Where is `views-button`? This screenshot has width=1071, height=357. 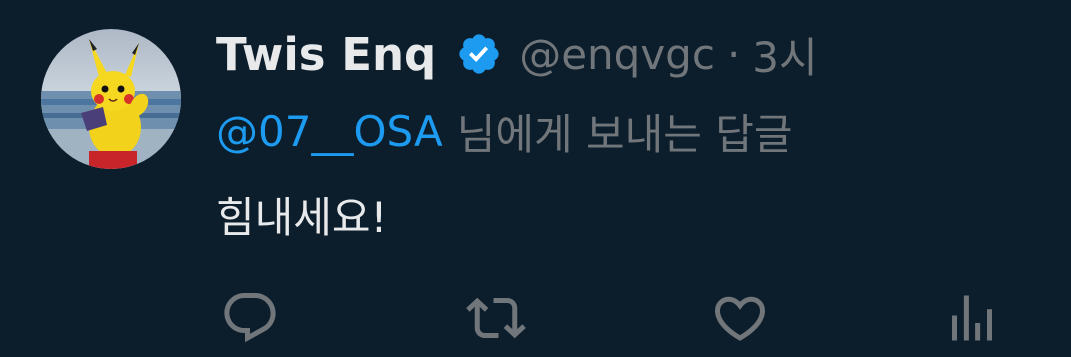 views-button is located at coordinates (972, 318).